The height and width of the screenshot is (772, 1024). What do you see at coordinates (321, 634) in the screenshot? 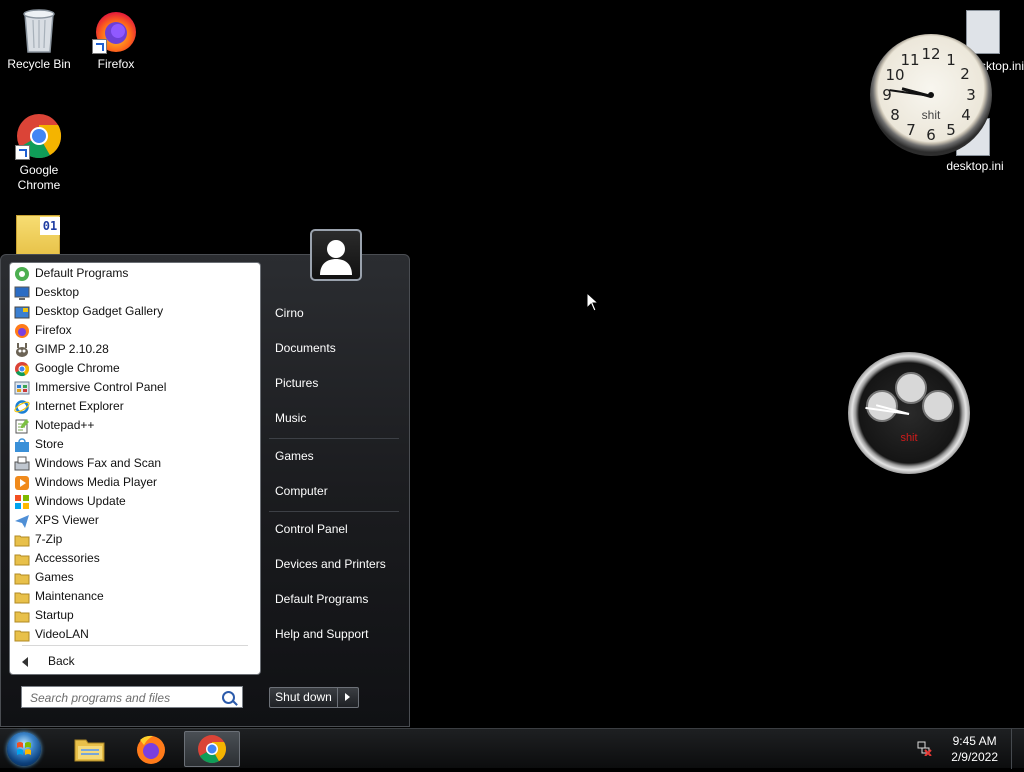
I see `start-right-help-and-support: Help and Support` at bounding box center [321, 634].